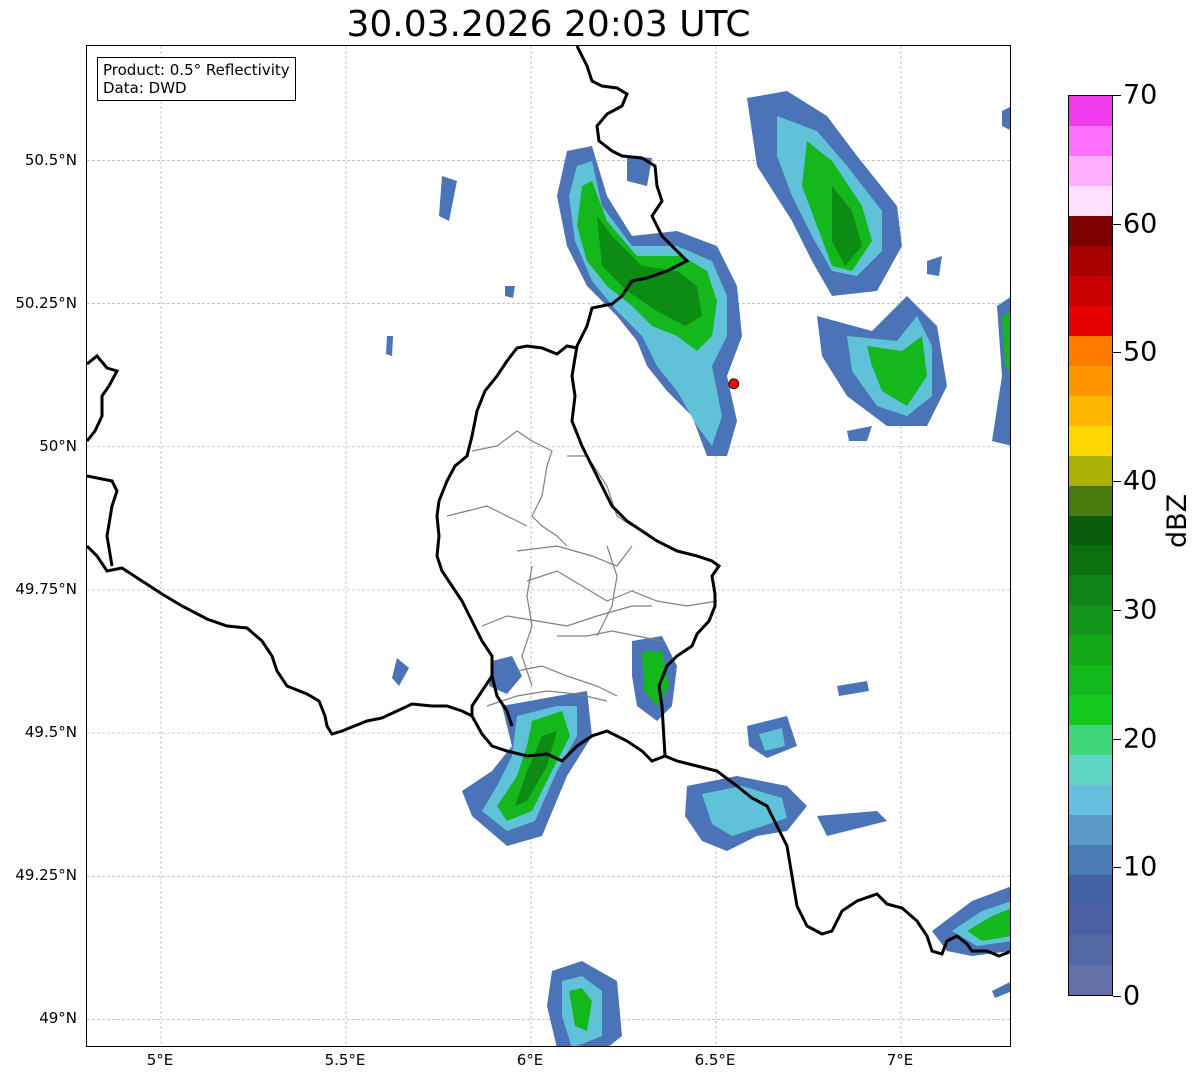 Image resolution: width=1202 pixels, height=1081 pixels. What do you see at coordinates (50, 159) in the screenshot?
I see `lat-tick-label: 50.5°N` at bounding box center [50, 159].